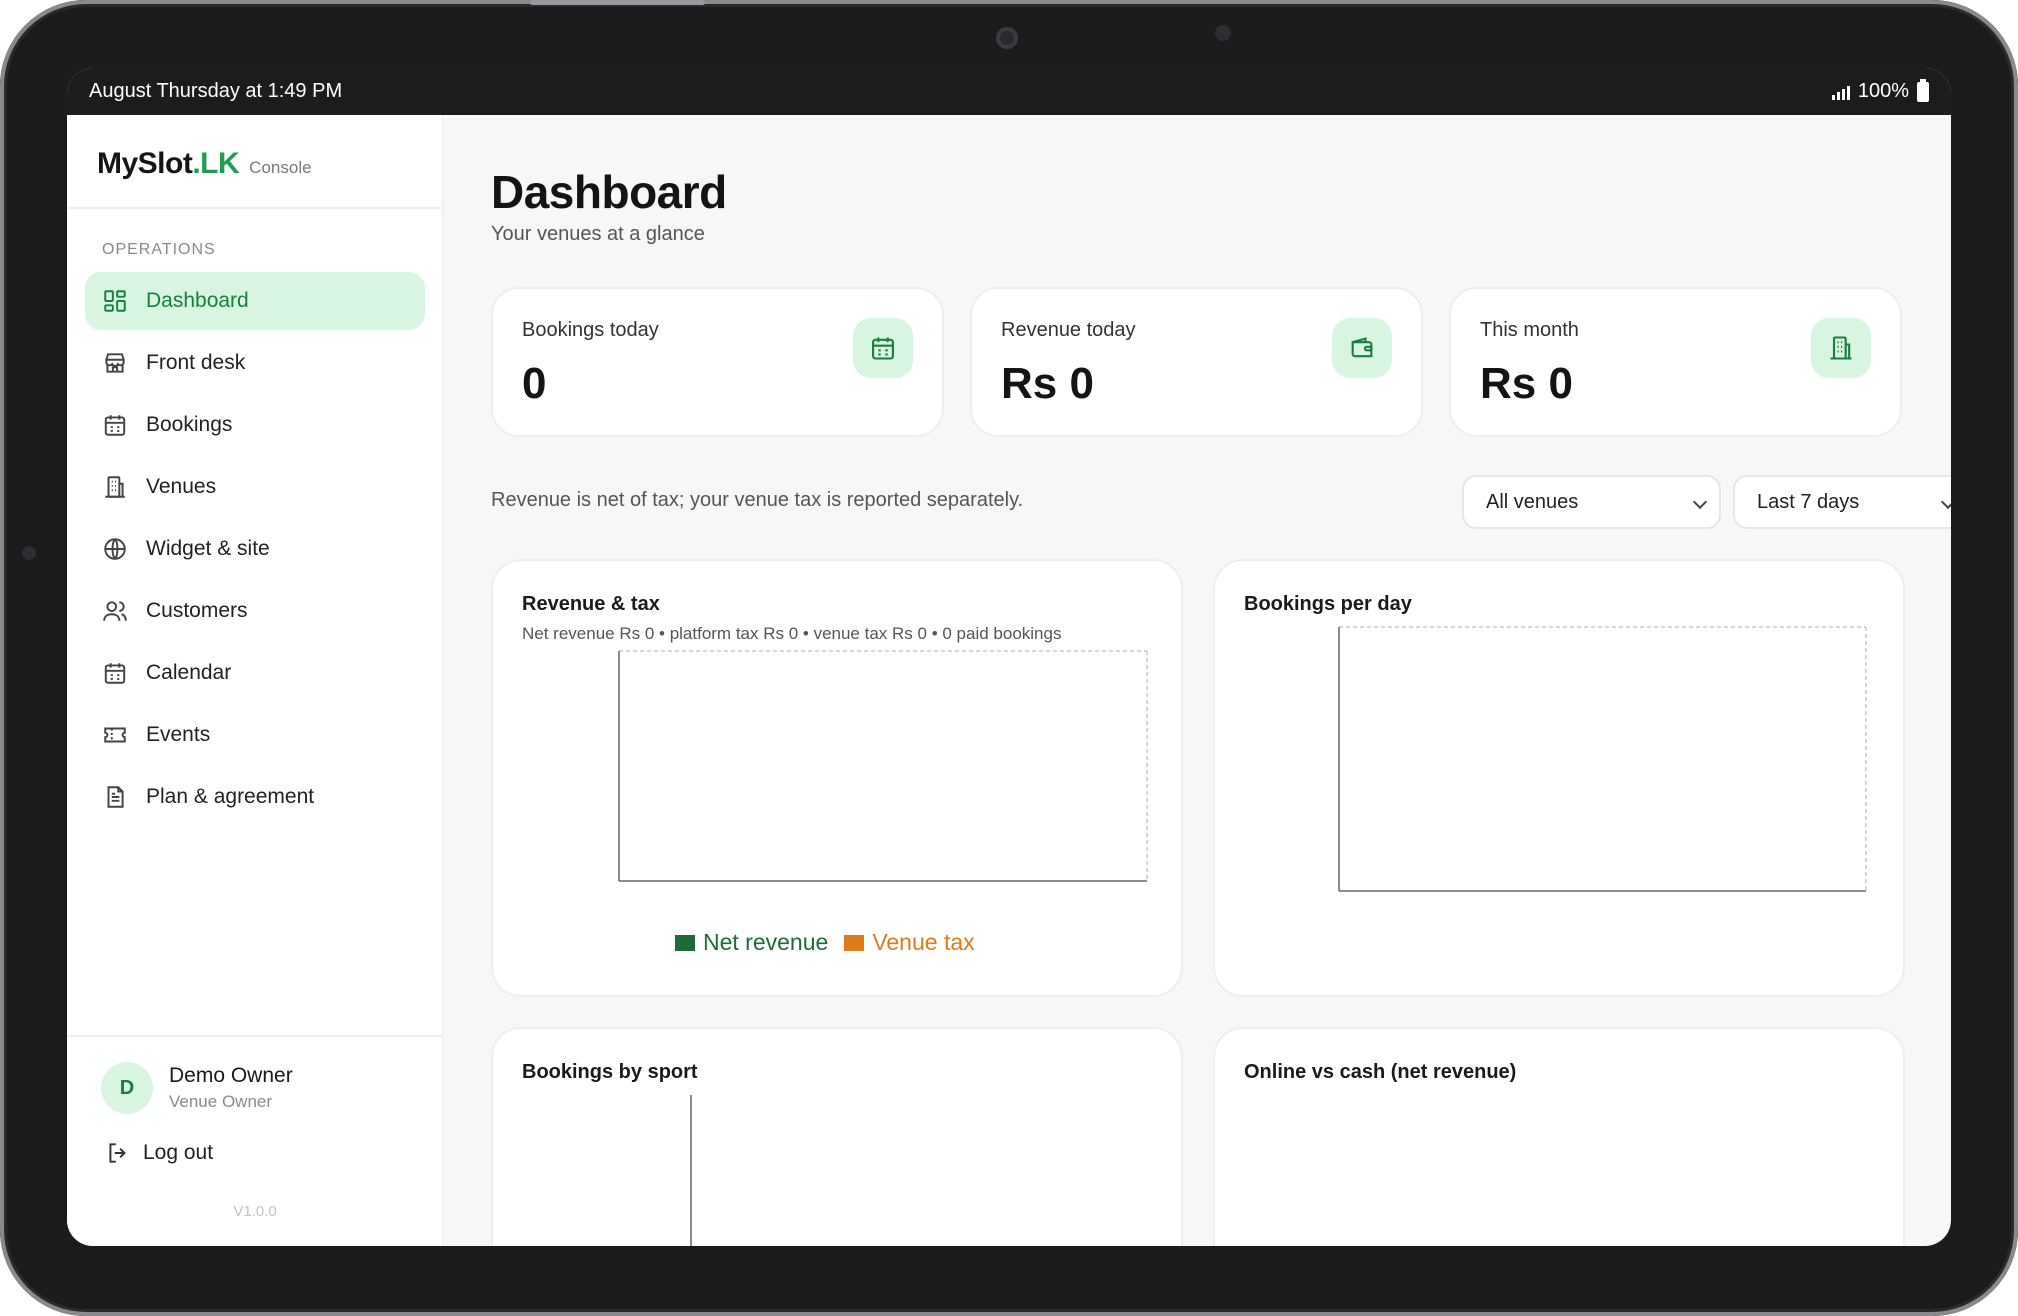 The height and width of the screenshot is (1316, 2018). What do you see at coordinates (590, 330) in the screenshot?
I see `stat-label: Bookings today` at bounding box center [590, 330].